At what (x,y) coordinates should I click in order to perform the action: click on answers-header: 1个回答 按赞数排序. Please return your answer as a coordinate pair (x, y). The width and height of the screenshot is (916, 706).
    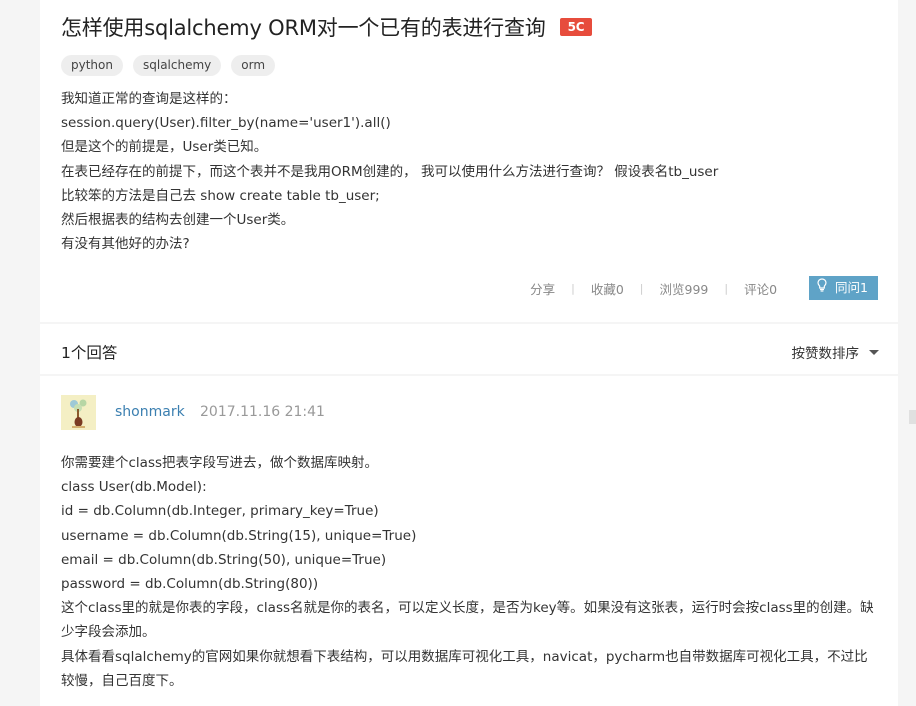
    Looking at the image, I should click on (469, 349).